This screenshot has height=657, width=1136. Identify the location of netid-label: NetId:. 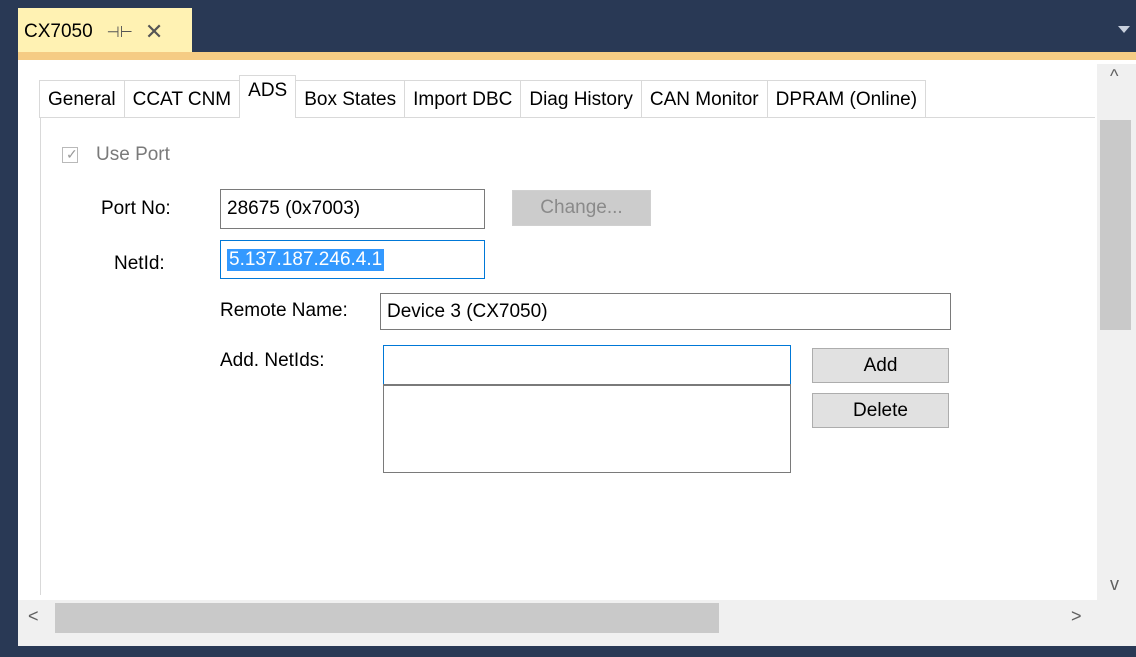
(139, 263).